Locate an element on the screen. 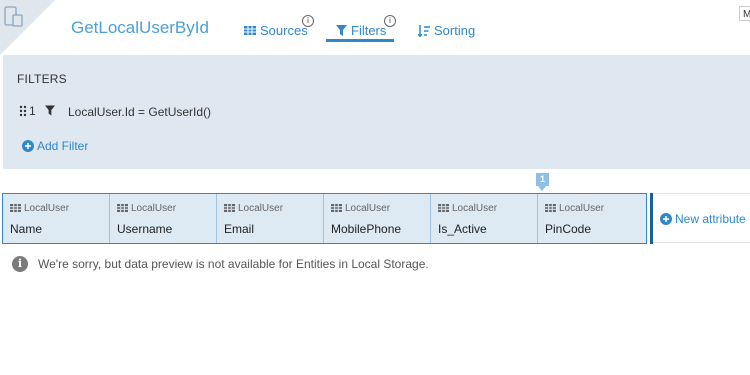 This screenshot has width=750, height=375. tab-sources: Sources is located at coordinates (276, 30).